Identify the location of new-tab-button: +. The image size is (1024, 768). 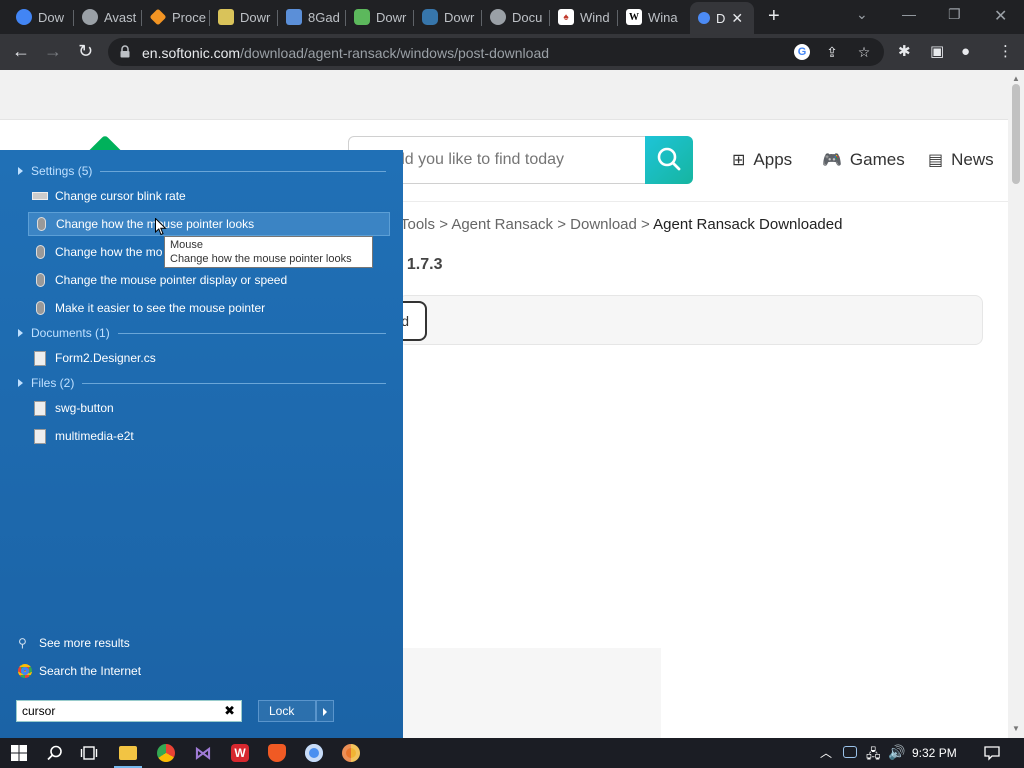
(774, 16).